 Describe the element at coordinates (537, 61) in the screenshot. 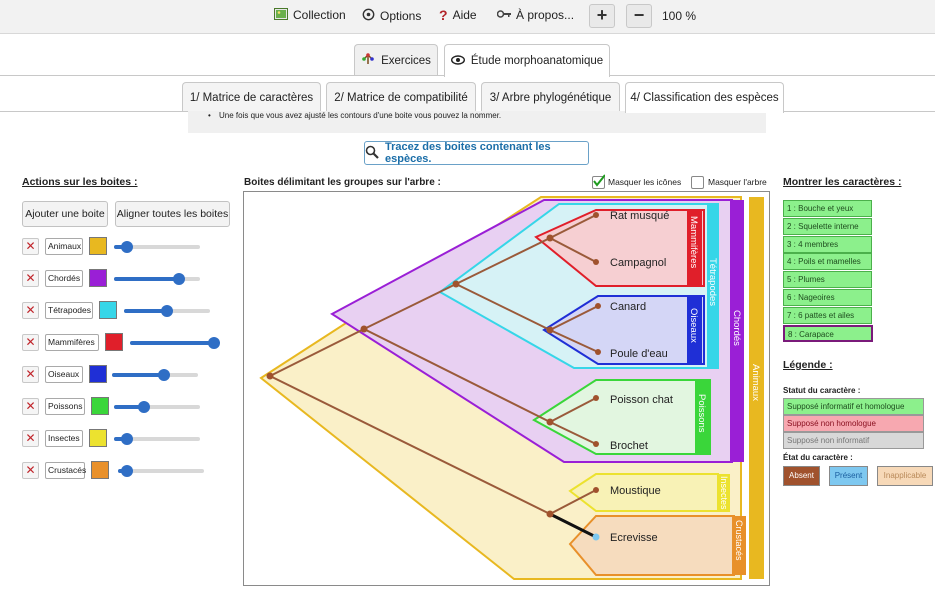

I see `tab-etude-label: Étude morphoanatomique` at that location.